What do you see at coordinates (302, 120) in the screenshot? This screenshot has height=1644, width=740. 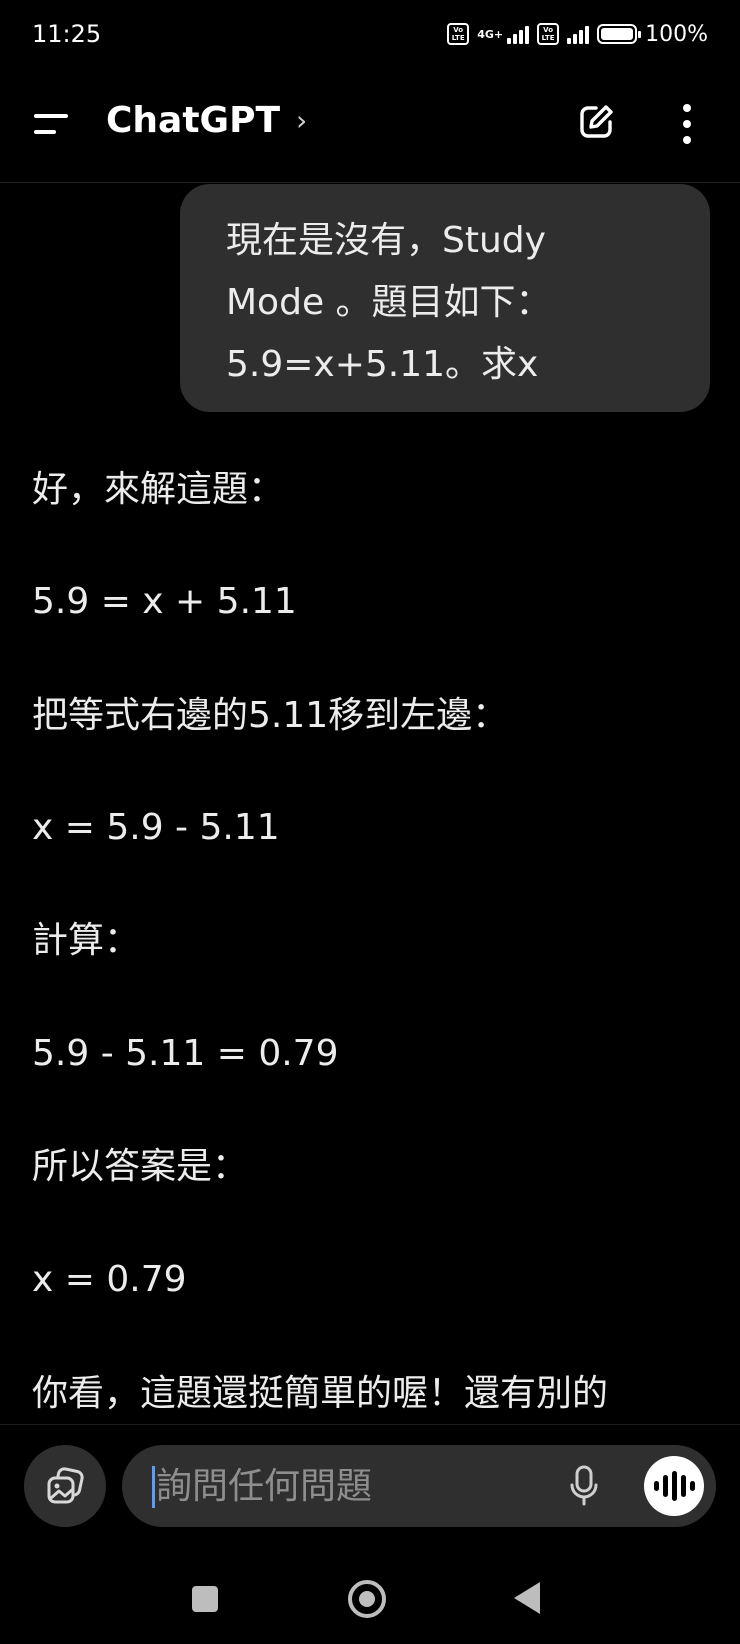 I see `chevron-right-icon: ›` at bounding box center [302, 120].